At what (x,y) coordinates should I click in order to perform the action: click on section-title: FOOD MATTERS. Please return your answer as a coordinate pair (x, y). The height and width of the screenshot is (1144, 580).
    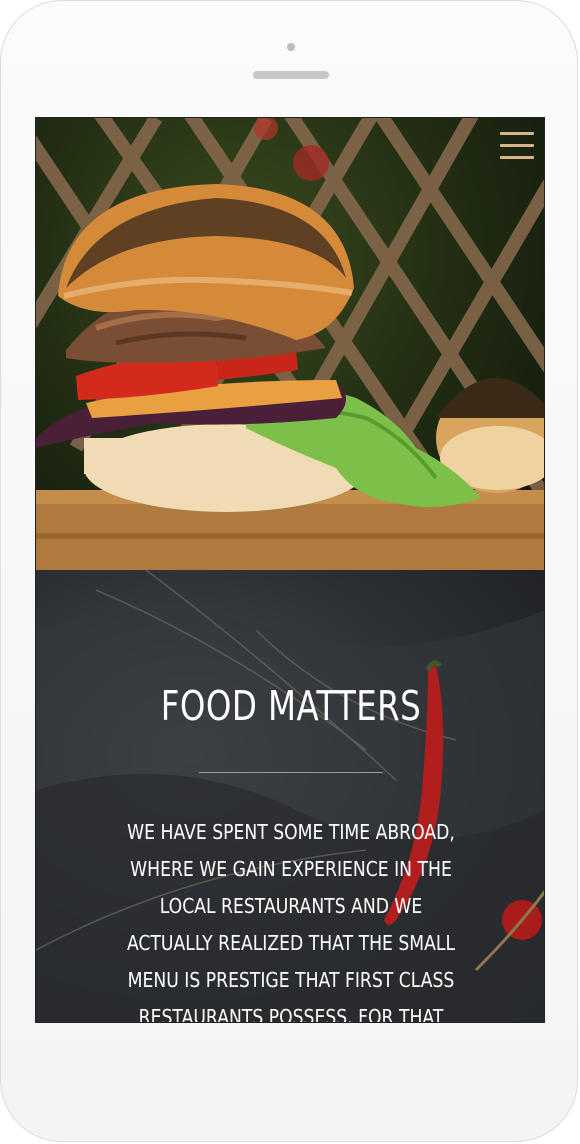
    Looking at the image, I should click on (291, 706).